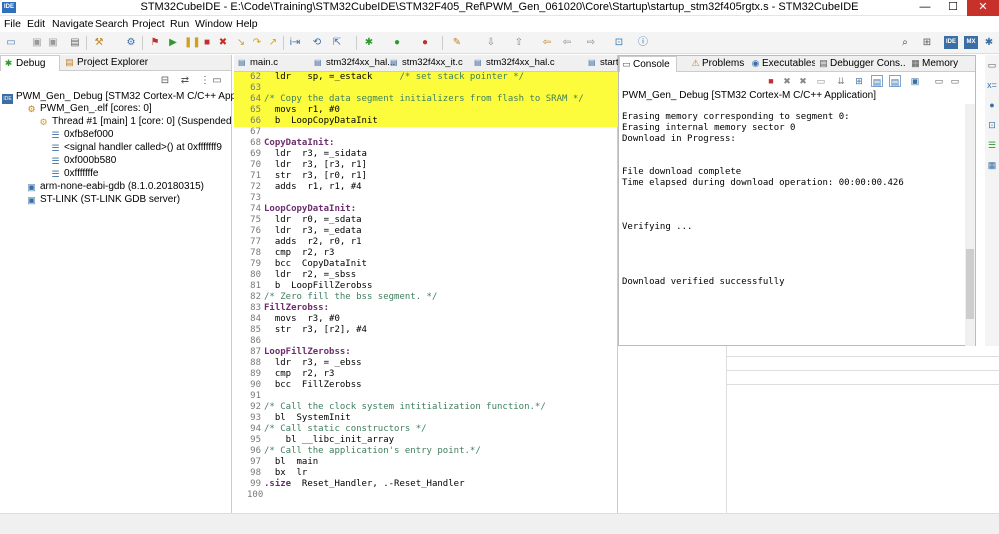 Image resolution: width=999 pixels, height=534 pixels. What do you see at coordinates (223, 42) in the screenshot?
I see `disconnect-icon: ✖` at bounding box center [223, 42].